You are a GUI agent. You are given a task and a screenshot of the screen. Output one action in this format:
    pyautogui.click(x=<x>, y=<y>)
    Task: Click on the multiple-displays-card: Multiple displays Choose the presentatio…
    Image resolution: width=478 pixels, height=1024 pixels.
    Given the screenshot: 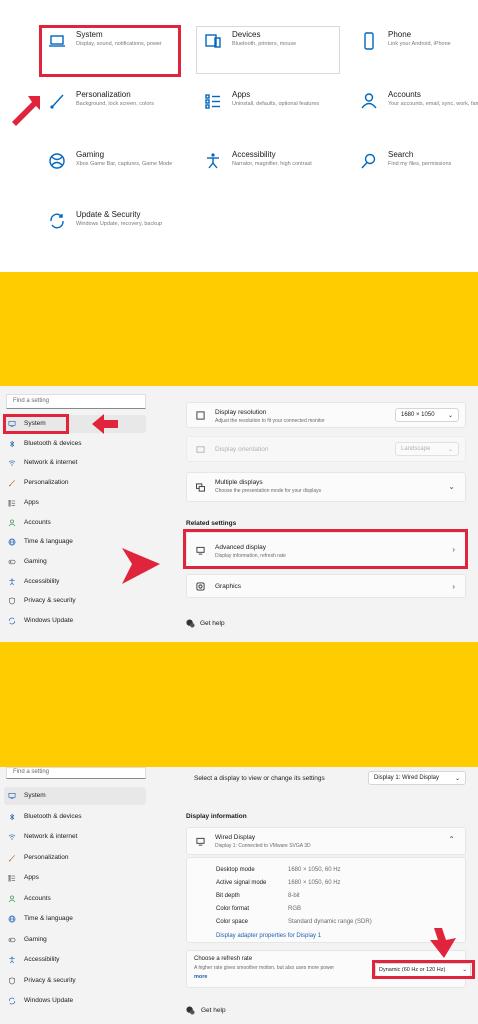 What is the action you would take?
    pyautogui.click(x=326, y=487)
    